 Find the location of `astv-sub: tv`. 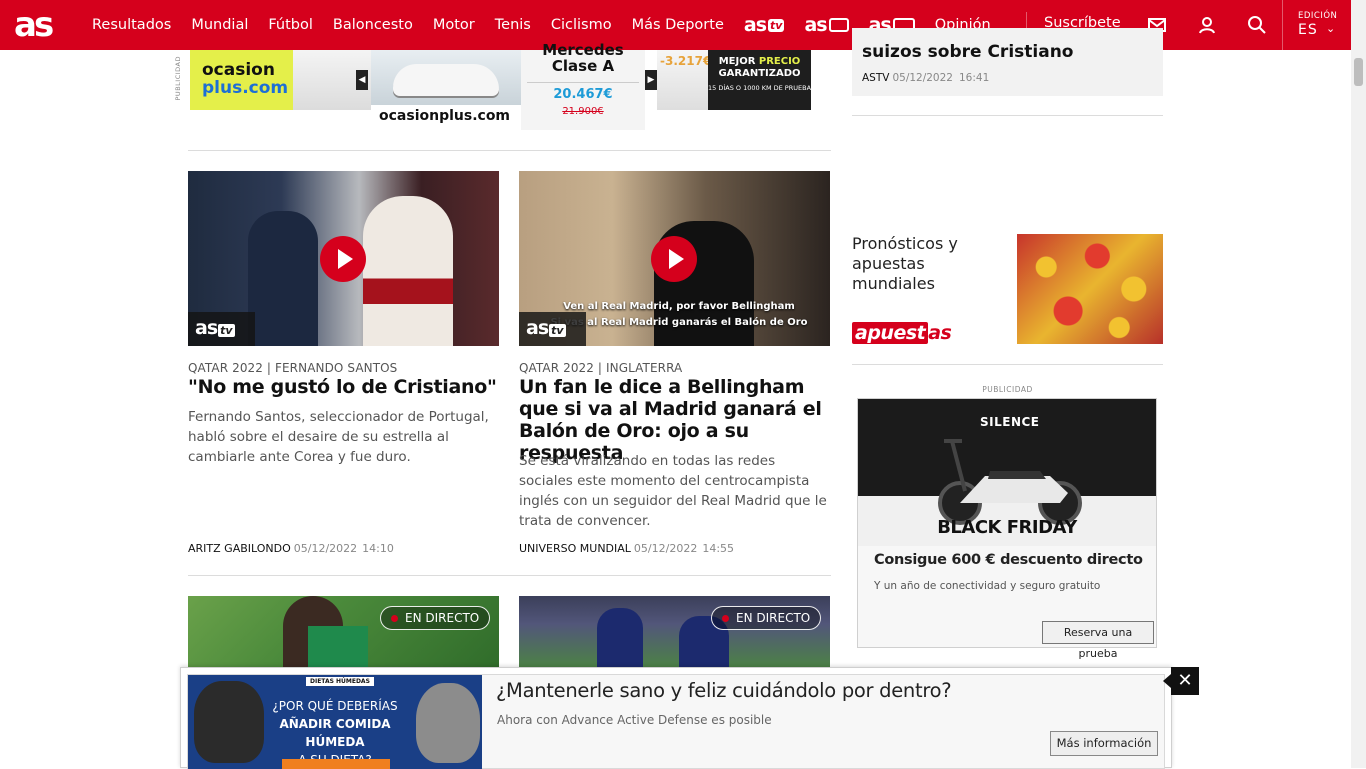

astv-sub: tv is located at coordinates (776, 25).